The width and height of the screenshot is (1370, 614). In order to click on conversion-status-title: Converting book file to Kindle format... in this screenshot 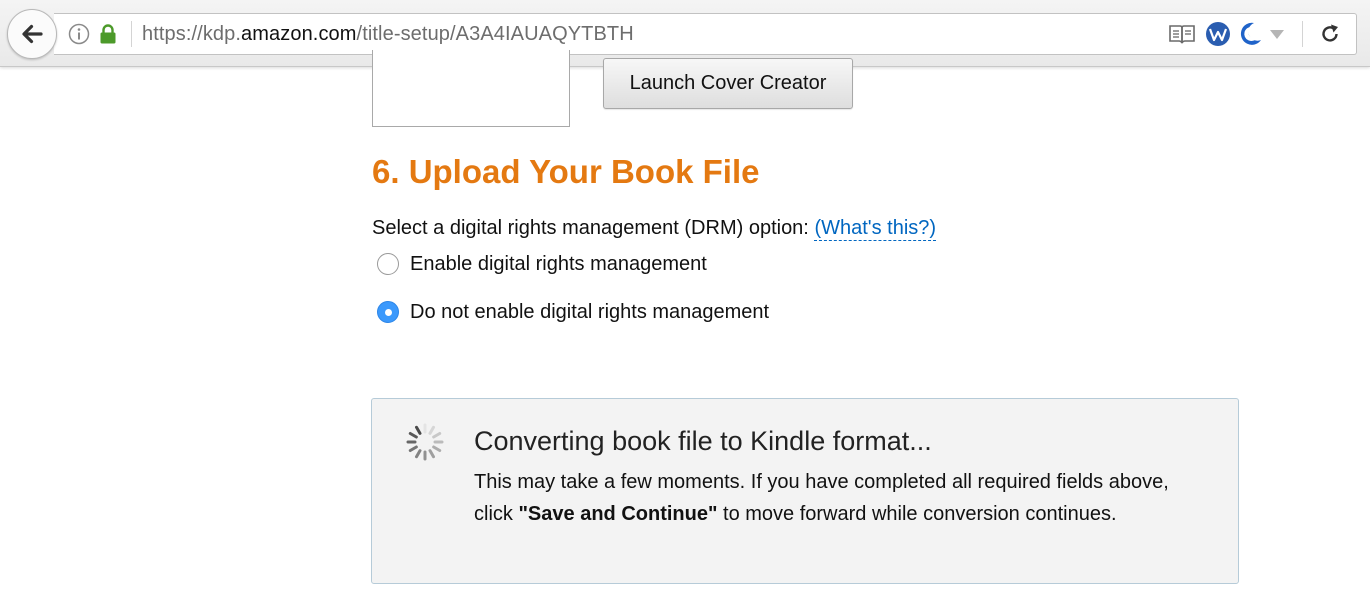, I will do `click(703, 441)`.